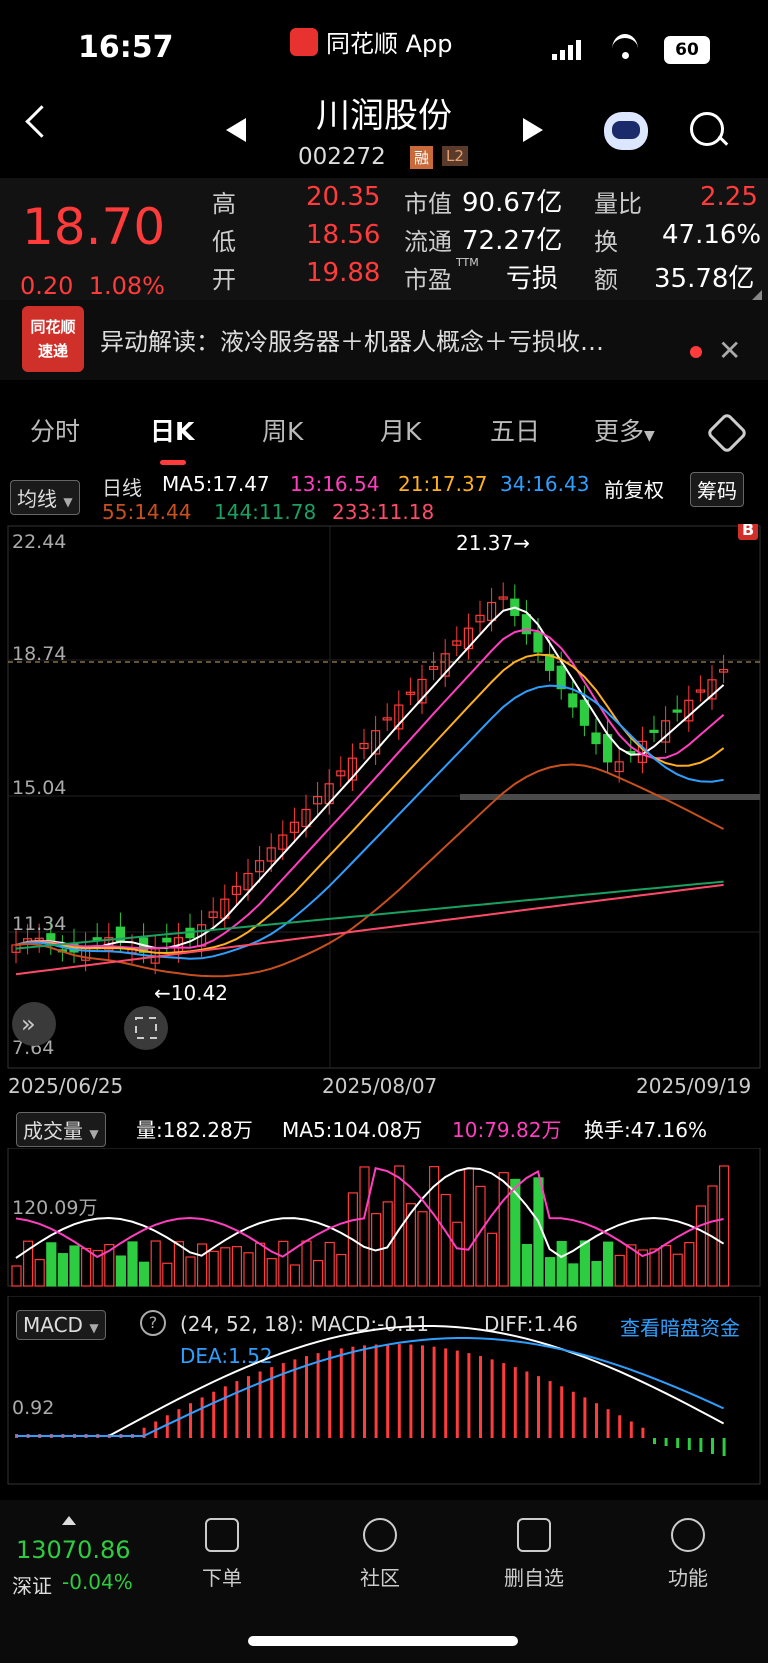 The height and width of the screenshot is (1663, 768). I want to click on chevron-down-icon: ▼, so click(649, 436).